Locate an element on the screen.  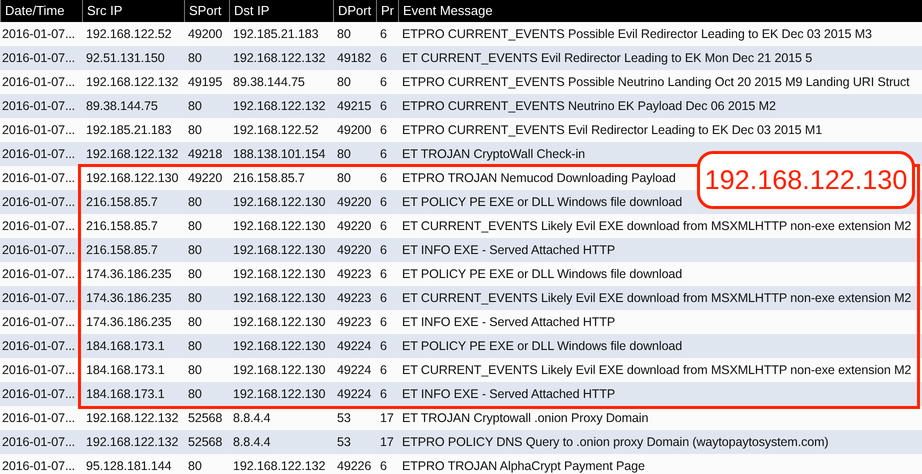
table-row: 2016-01-07... 174.36.186.235 80 192.168.122.130 49223 6 ET POLICY PE EXE or DLL Windows file download is located at coordinates (461, 274).